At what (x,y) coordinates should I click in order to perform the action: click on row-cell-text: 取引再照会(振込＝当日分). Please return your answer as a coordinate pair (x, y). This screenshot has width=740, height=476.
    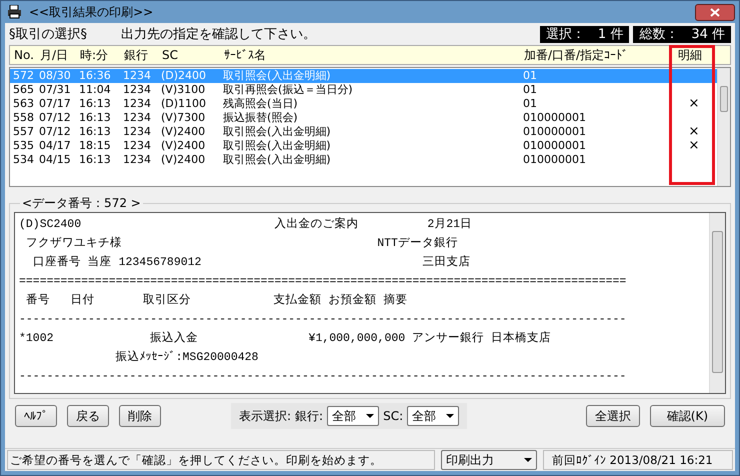
    Looking at the image, I should click on (288, 90).